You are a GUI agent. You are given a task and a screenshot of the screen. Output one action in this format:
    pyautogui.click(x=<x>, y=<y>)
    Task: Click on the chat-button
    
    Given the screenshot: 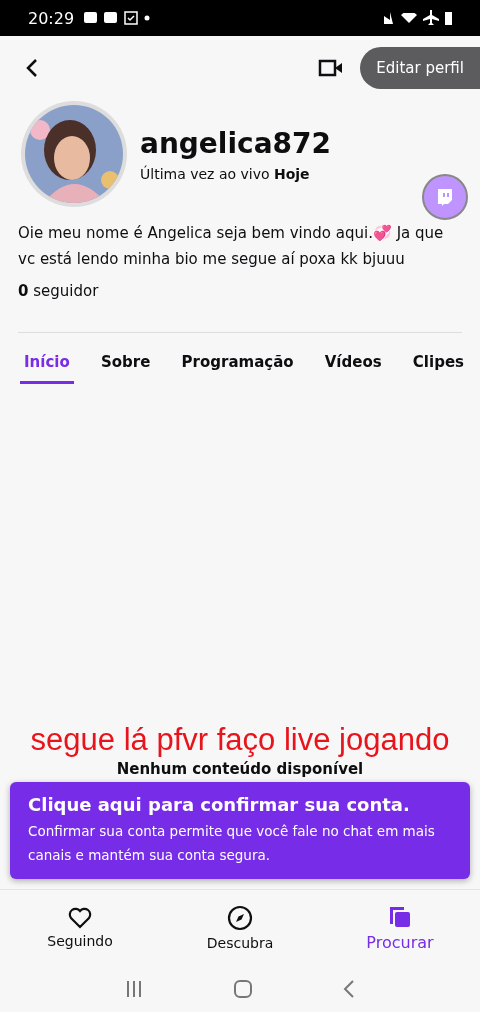 What is the action you would take?
    pyautogui.click(x=445, y=197)
    